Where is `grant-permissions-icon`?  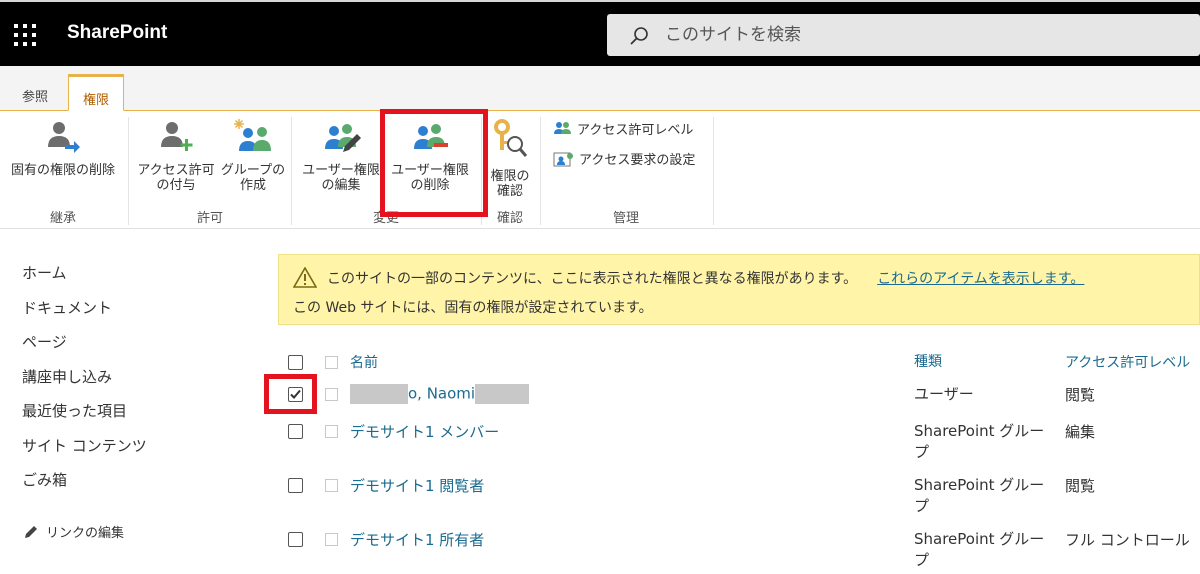 grant-permissions-icon is located at coordinates (177, 136).